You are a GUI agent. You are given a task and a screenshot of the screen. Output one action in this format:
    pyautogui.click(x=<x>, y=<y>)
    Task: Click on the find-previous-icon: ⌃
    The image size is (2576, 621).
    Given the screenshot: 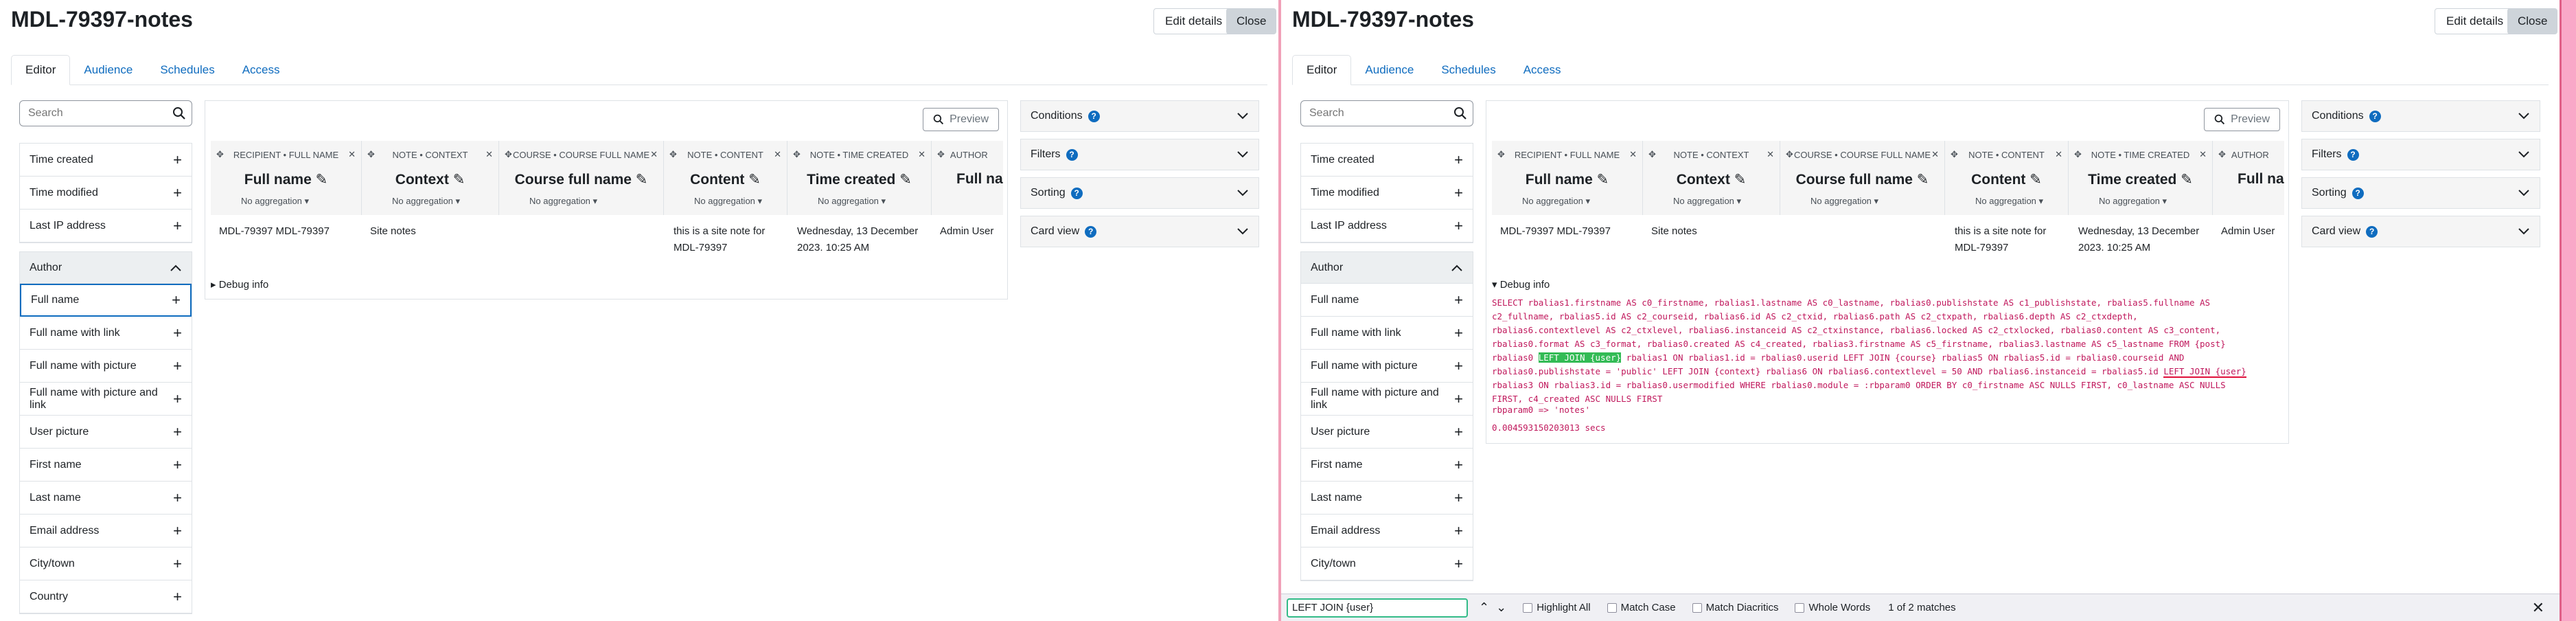 What is the action you would take?
    pyautogui.click(x=1484, y=607)
    